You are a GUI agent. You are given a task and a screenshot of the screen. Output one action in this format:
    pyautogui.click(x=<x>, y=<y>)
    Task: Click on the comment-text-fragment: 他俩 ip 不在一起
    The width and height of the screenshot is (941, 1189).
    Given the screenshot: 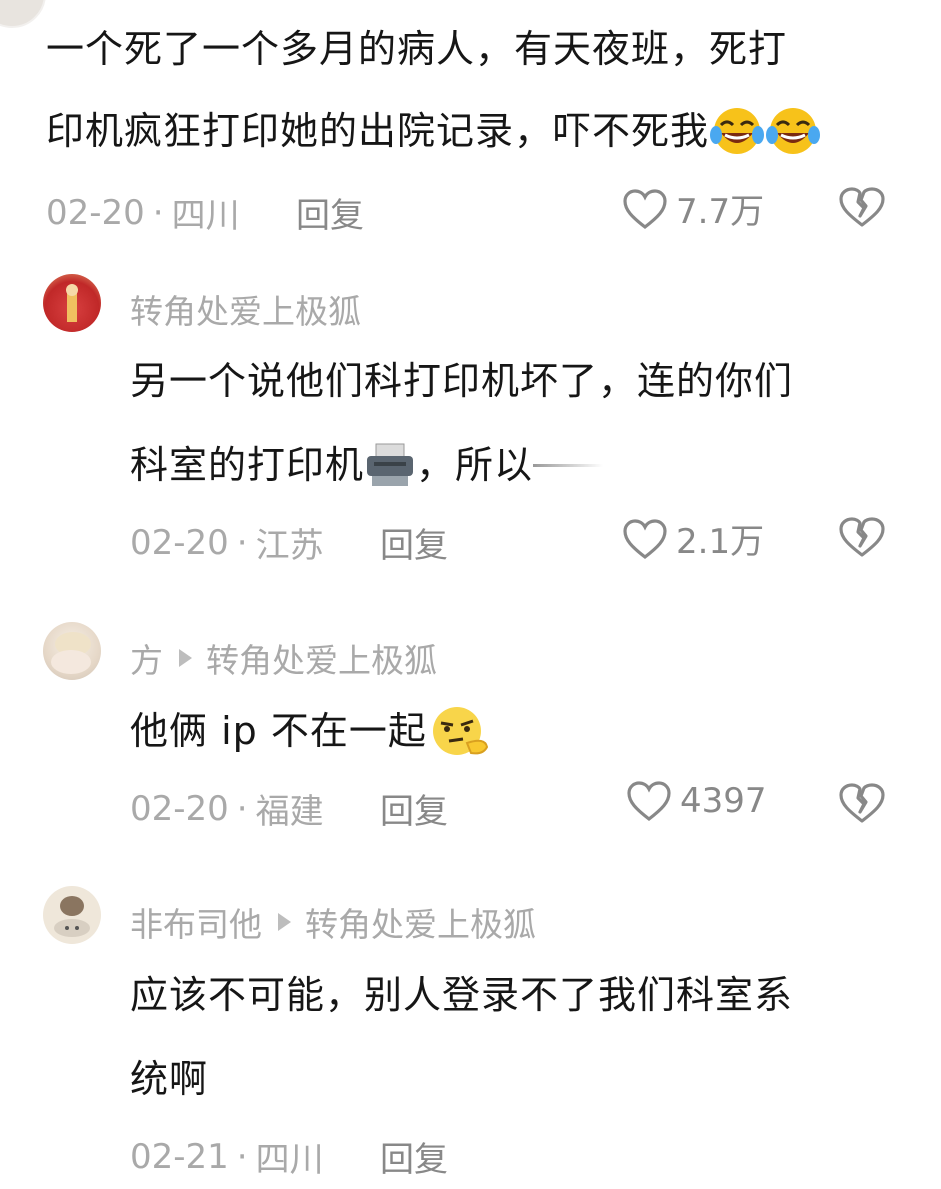 What is the action you would take?
    pyautogui.click(x=278, y=731)
    